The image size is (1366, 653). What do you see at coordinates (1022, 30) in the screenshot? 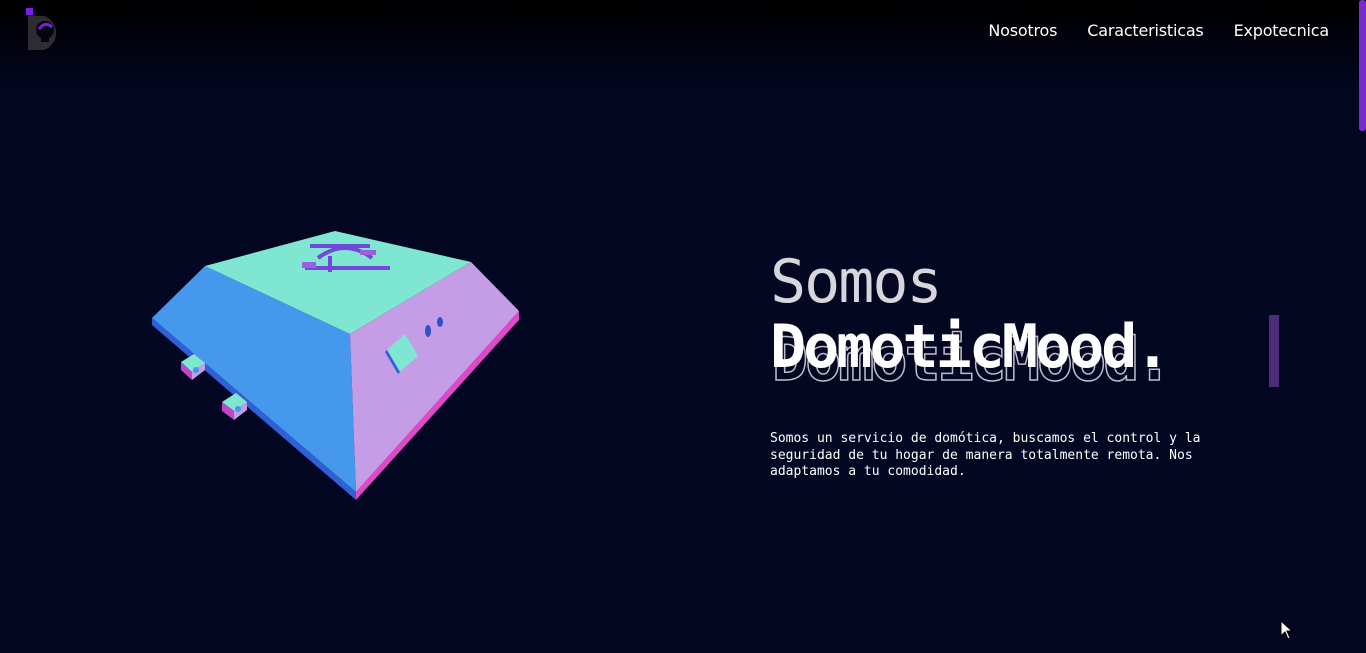
I see `nav-link-nosotros: Nosotros` at bounding box center [1022, 30].